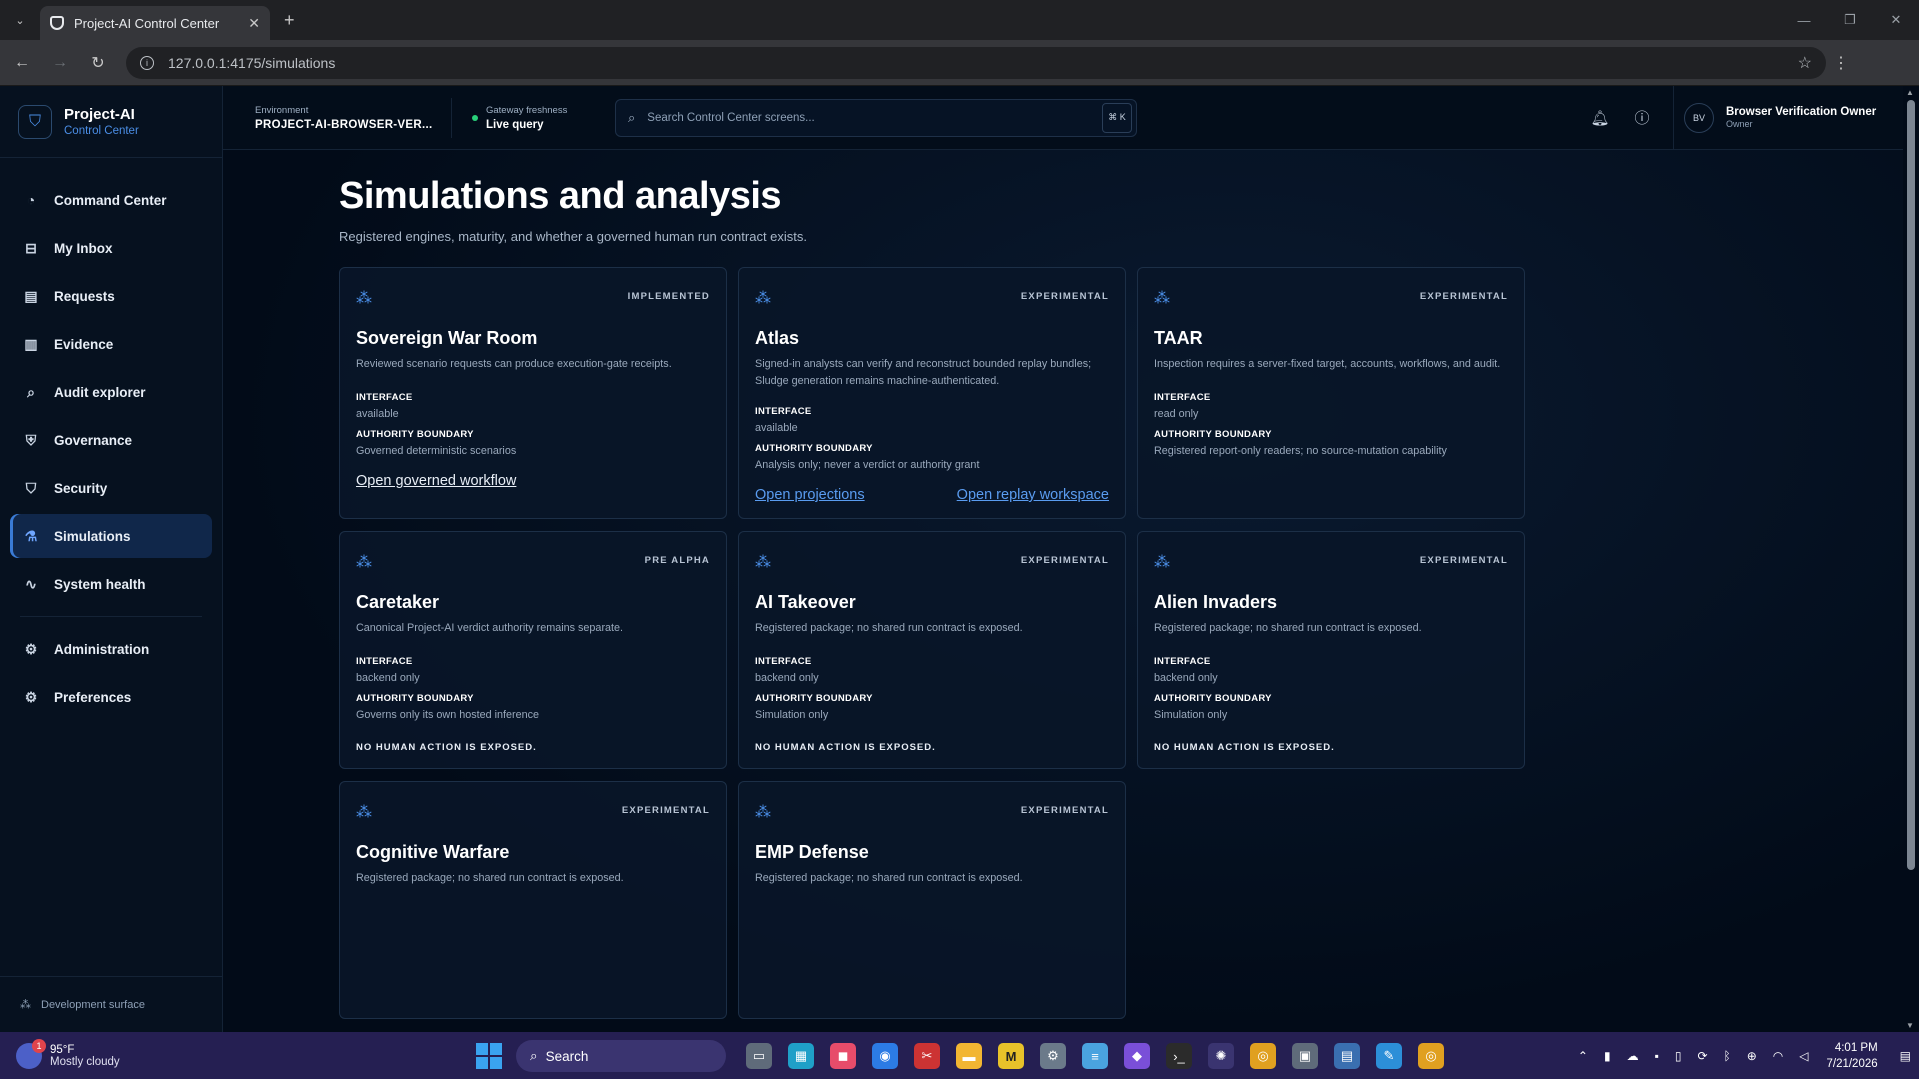 Image resolution: width=1919 pixels, height=1079 pixels. What do you see at coordinates (1905, 1056) in the screenshot?
I see `notification-icon: ▤` at bounding box center [1905, 1056].